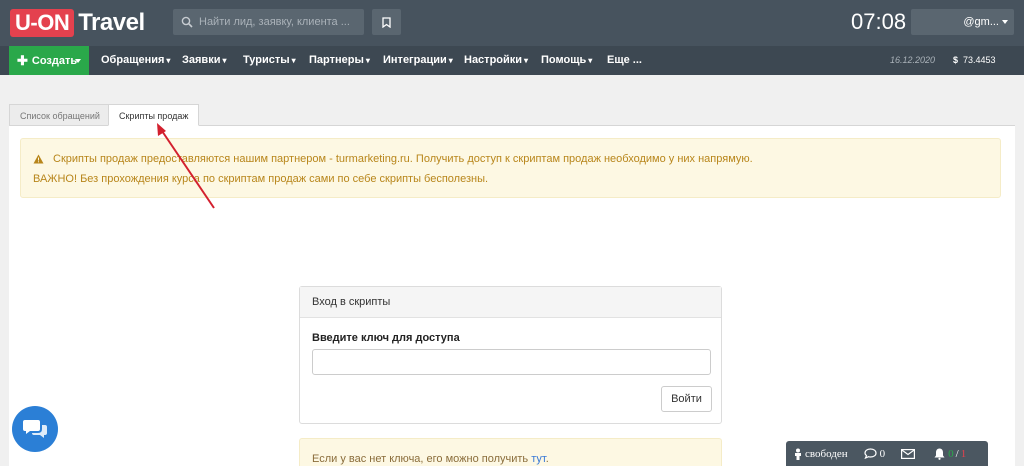  What do you see at coordinates (42, 23) in the screenshot?
I see `logo-badge: U-ON` at bounding box center [42, 23].